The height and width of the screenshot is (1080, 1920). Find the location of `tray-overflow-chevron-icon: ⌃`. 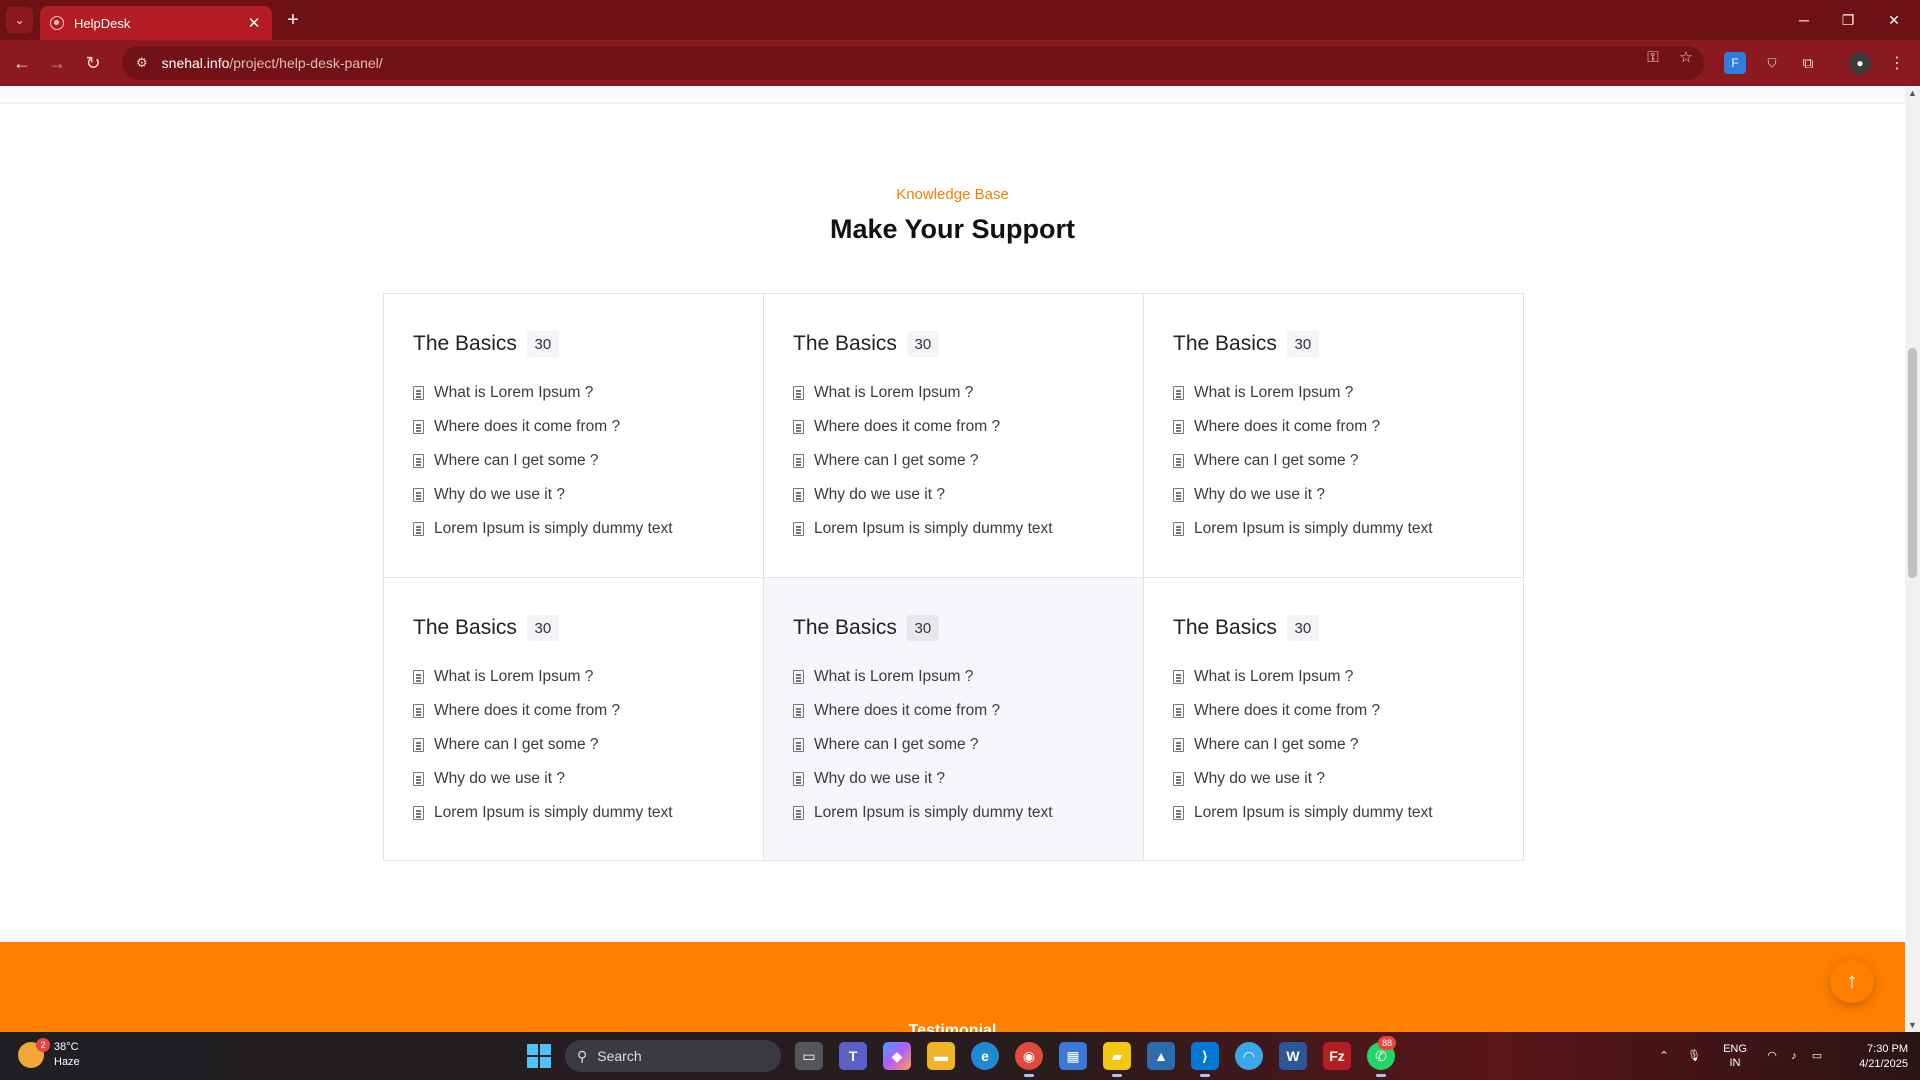

tray-overflow-chevron-icon: ⌃ is located at coordinates (1664, 1056).